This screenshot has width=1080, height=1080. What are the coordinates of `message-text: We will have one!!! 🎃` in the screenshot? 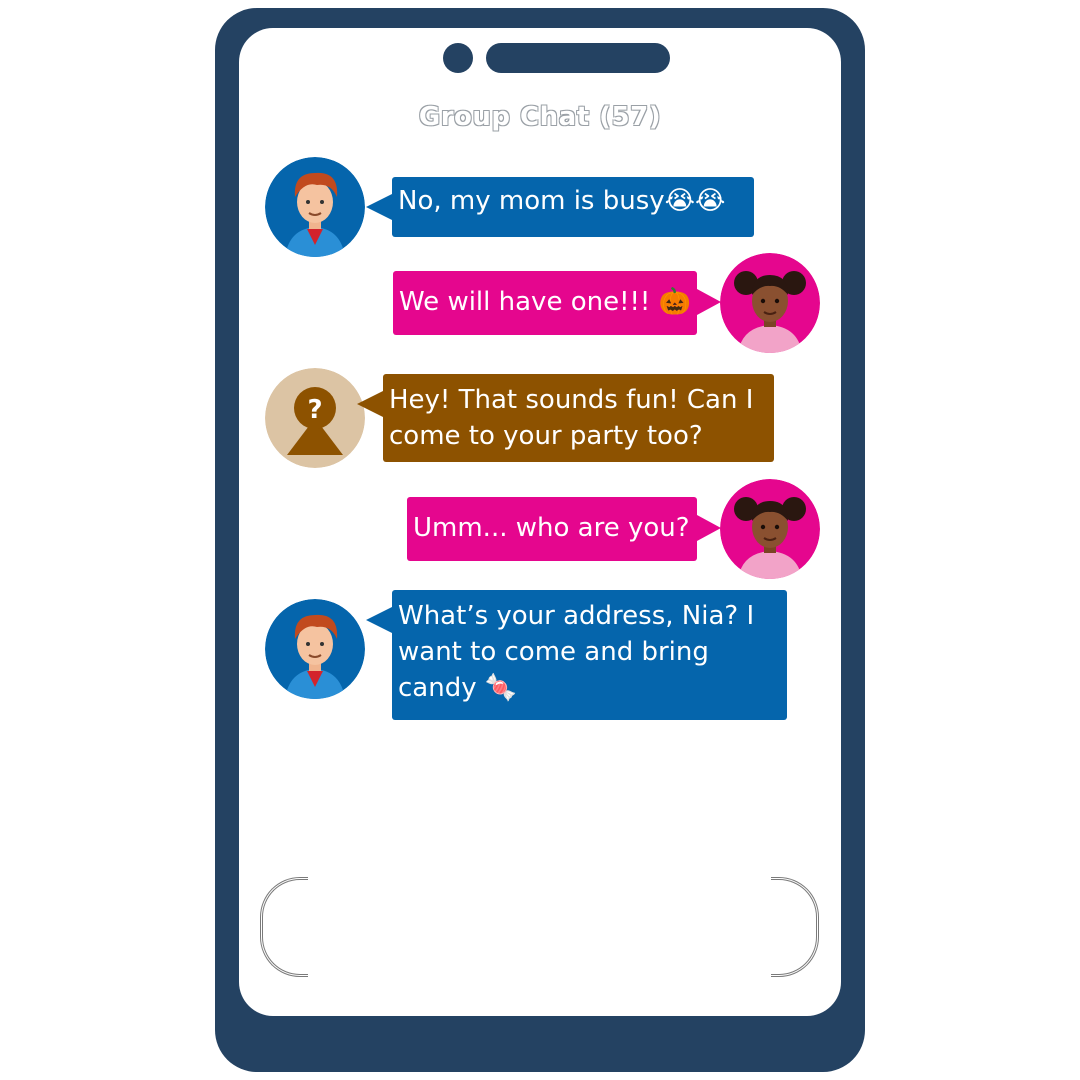 It's located at (545, 302).